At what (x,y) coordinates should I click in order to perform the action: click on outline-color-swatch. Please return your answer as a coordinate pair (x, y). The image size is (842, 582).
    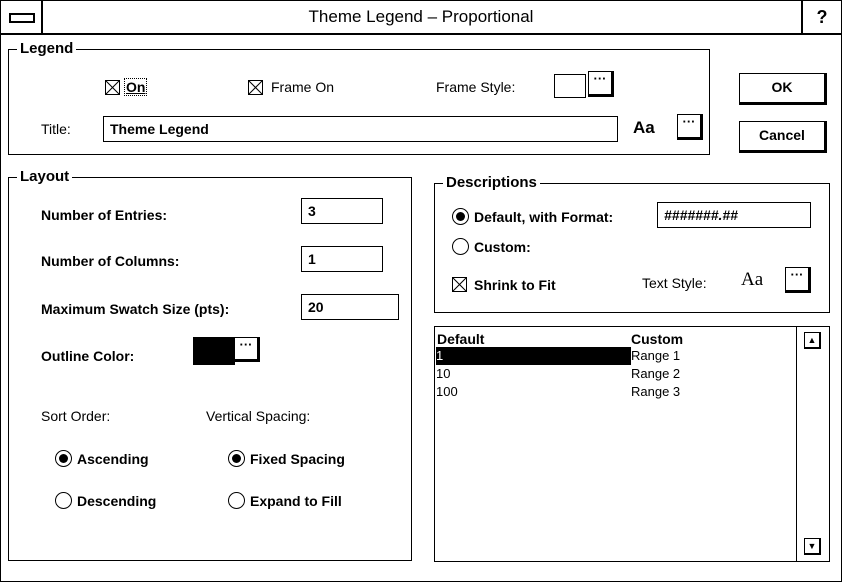
    Looking at the image, I should click on (214, 351).